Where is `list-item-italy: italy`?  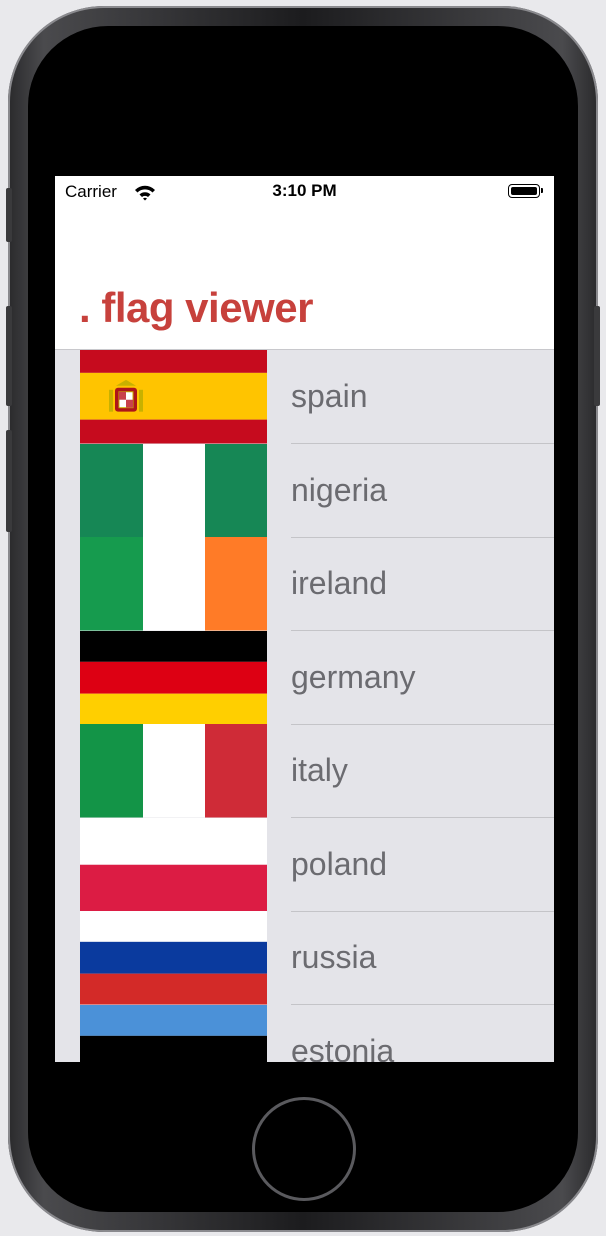
list-item-italy: italy is located at coordinates (304, 771).